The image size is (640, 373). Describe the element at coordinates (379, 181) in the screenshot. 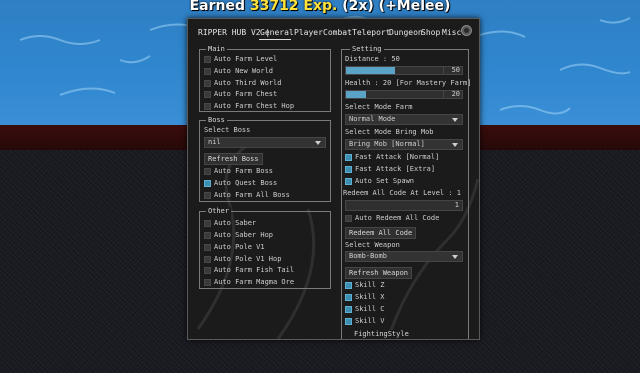

I see `toggle-auto-set-spawn: Auto Set Spawn` at that location.